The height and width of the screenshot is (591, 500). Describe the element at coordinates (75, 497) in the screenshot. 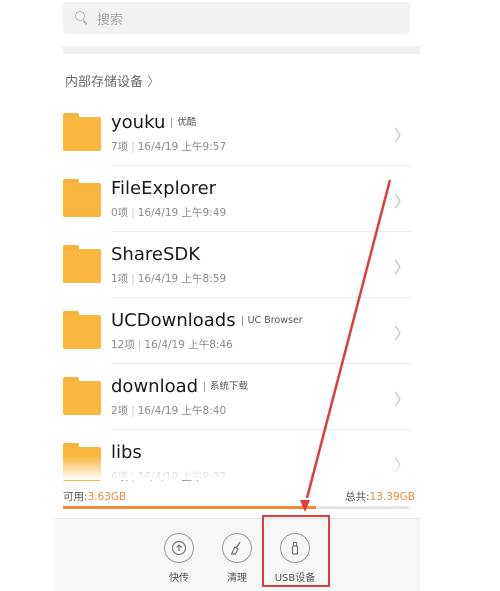

I see `available-label: 可用:` at that location.